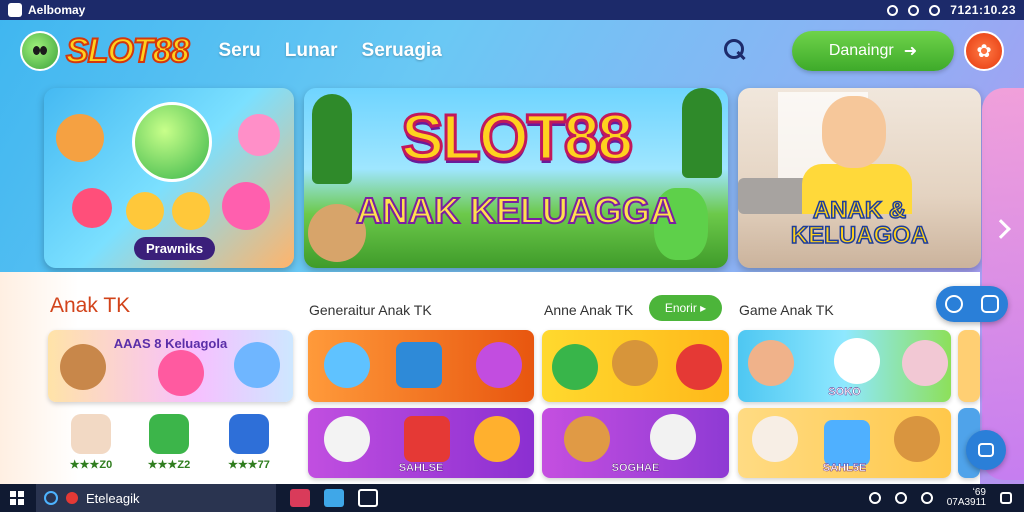 The width and height of the screenshot is (1024, 512). Describe the element at coordinates (516, 178) in the screenshot. I see `banner-main: SLOT88 ANAK KELUAGGA` at that location.